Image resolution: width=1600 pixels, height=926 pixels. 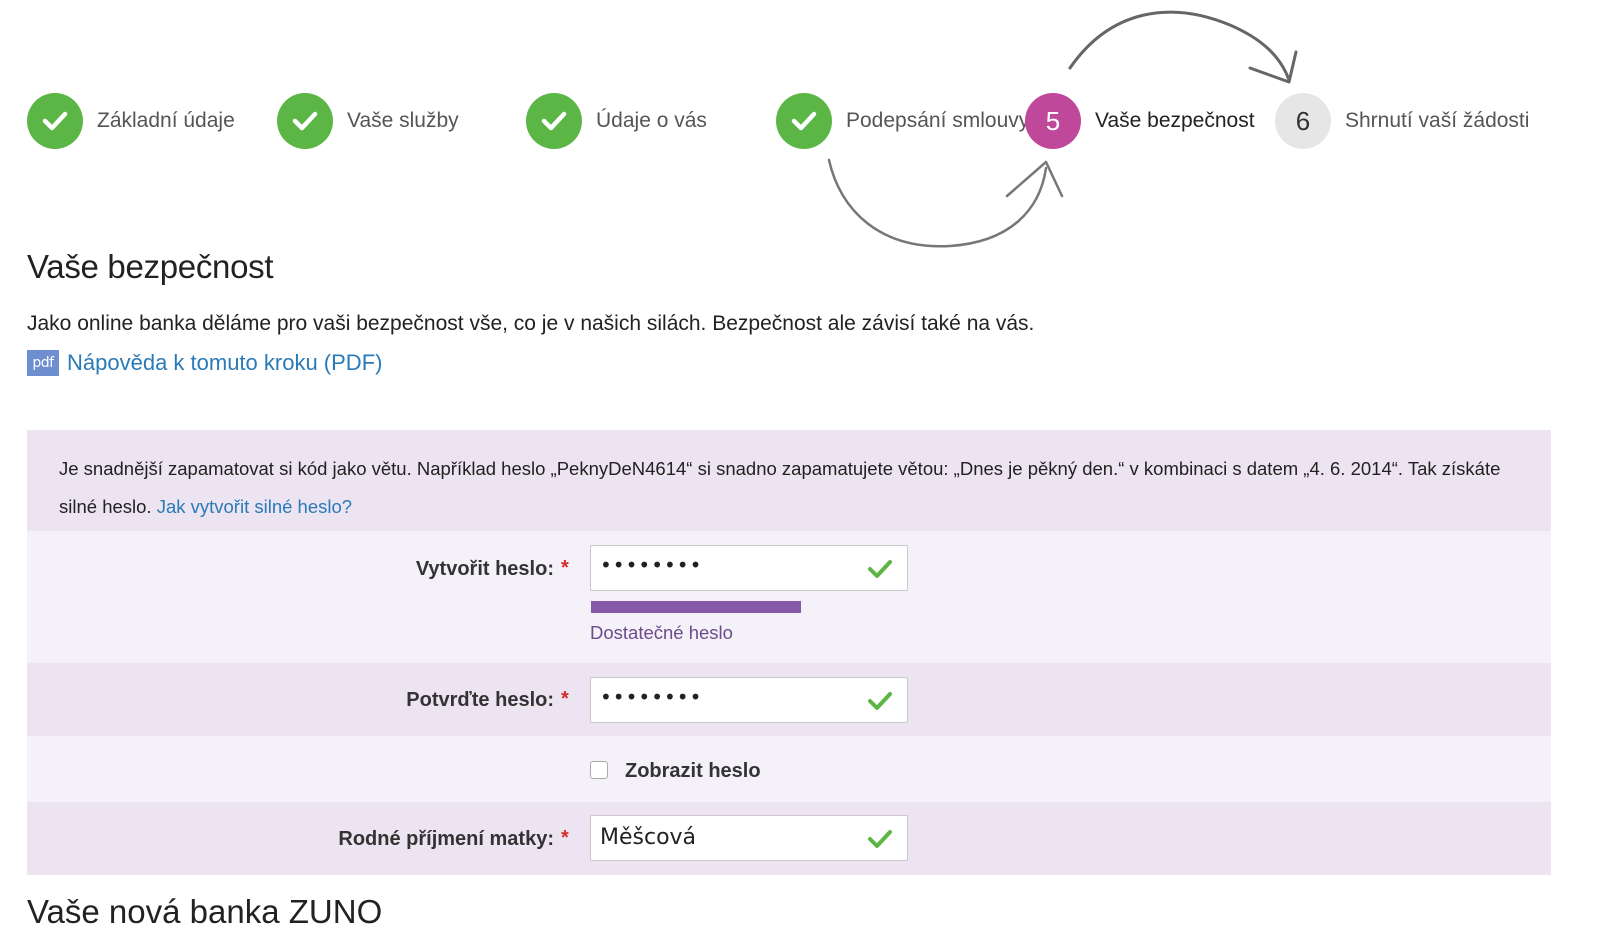 What do you see at coordinates (661, 632) in the screenshot?
I see `password-strength-text: Dostatečné heslo` at bounding box center [661, 632].